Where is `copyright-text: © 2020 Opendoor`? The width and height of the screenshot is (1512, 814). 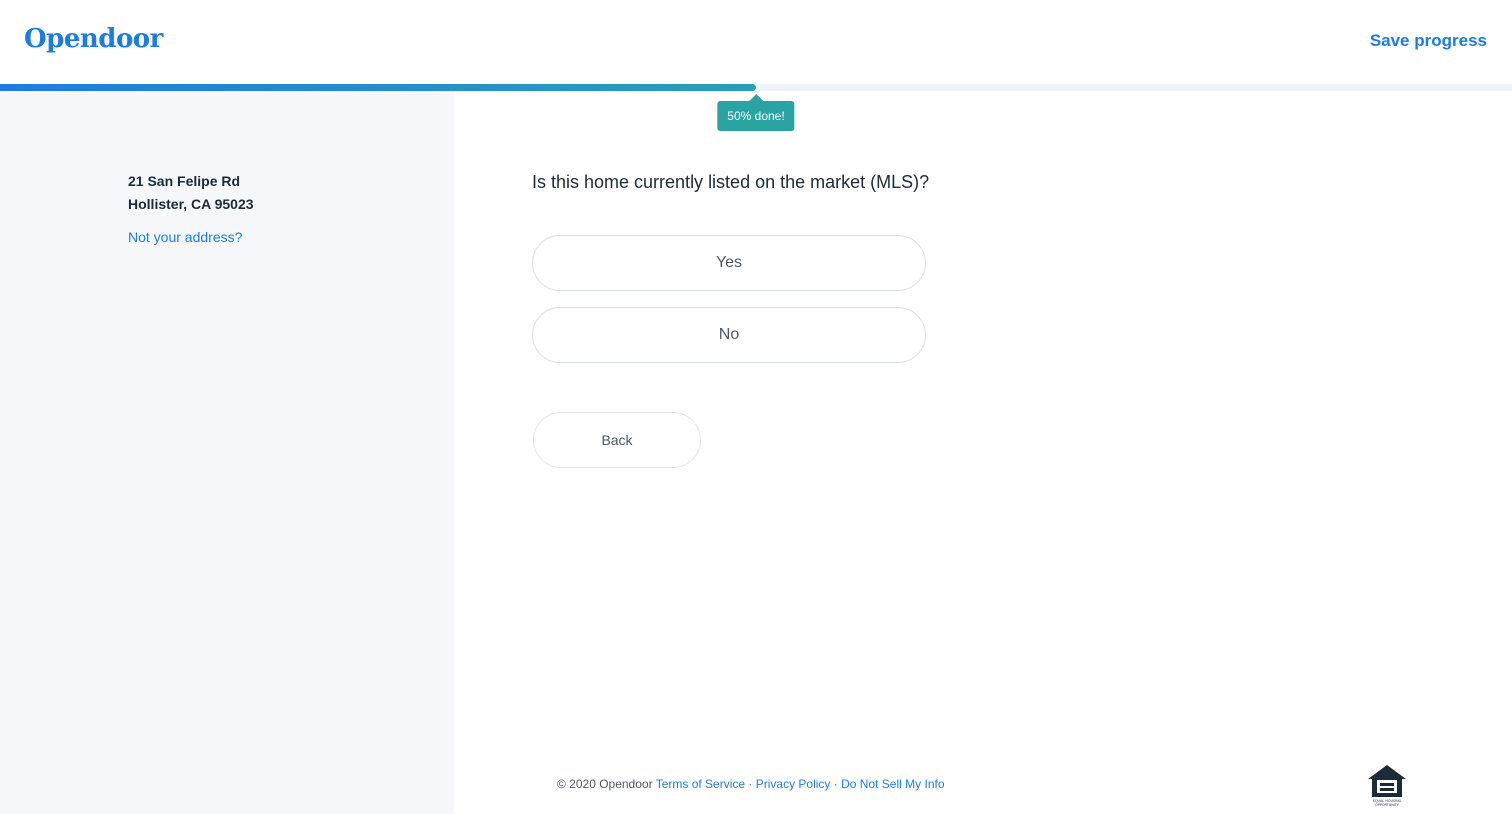
copyright-text: © 2020 Opendoor is located at coordinates (605, 784).